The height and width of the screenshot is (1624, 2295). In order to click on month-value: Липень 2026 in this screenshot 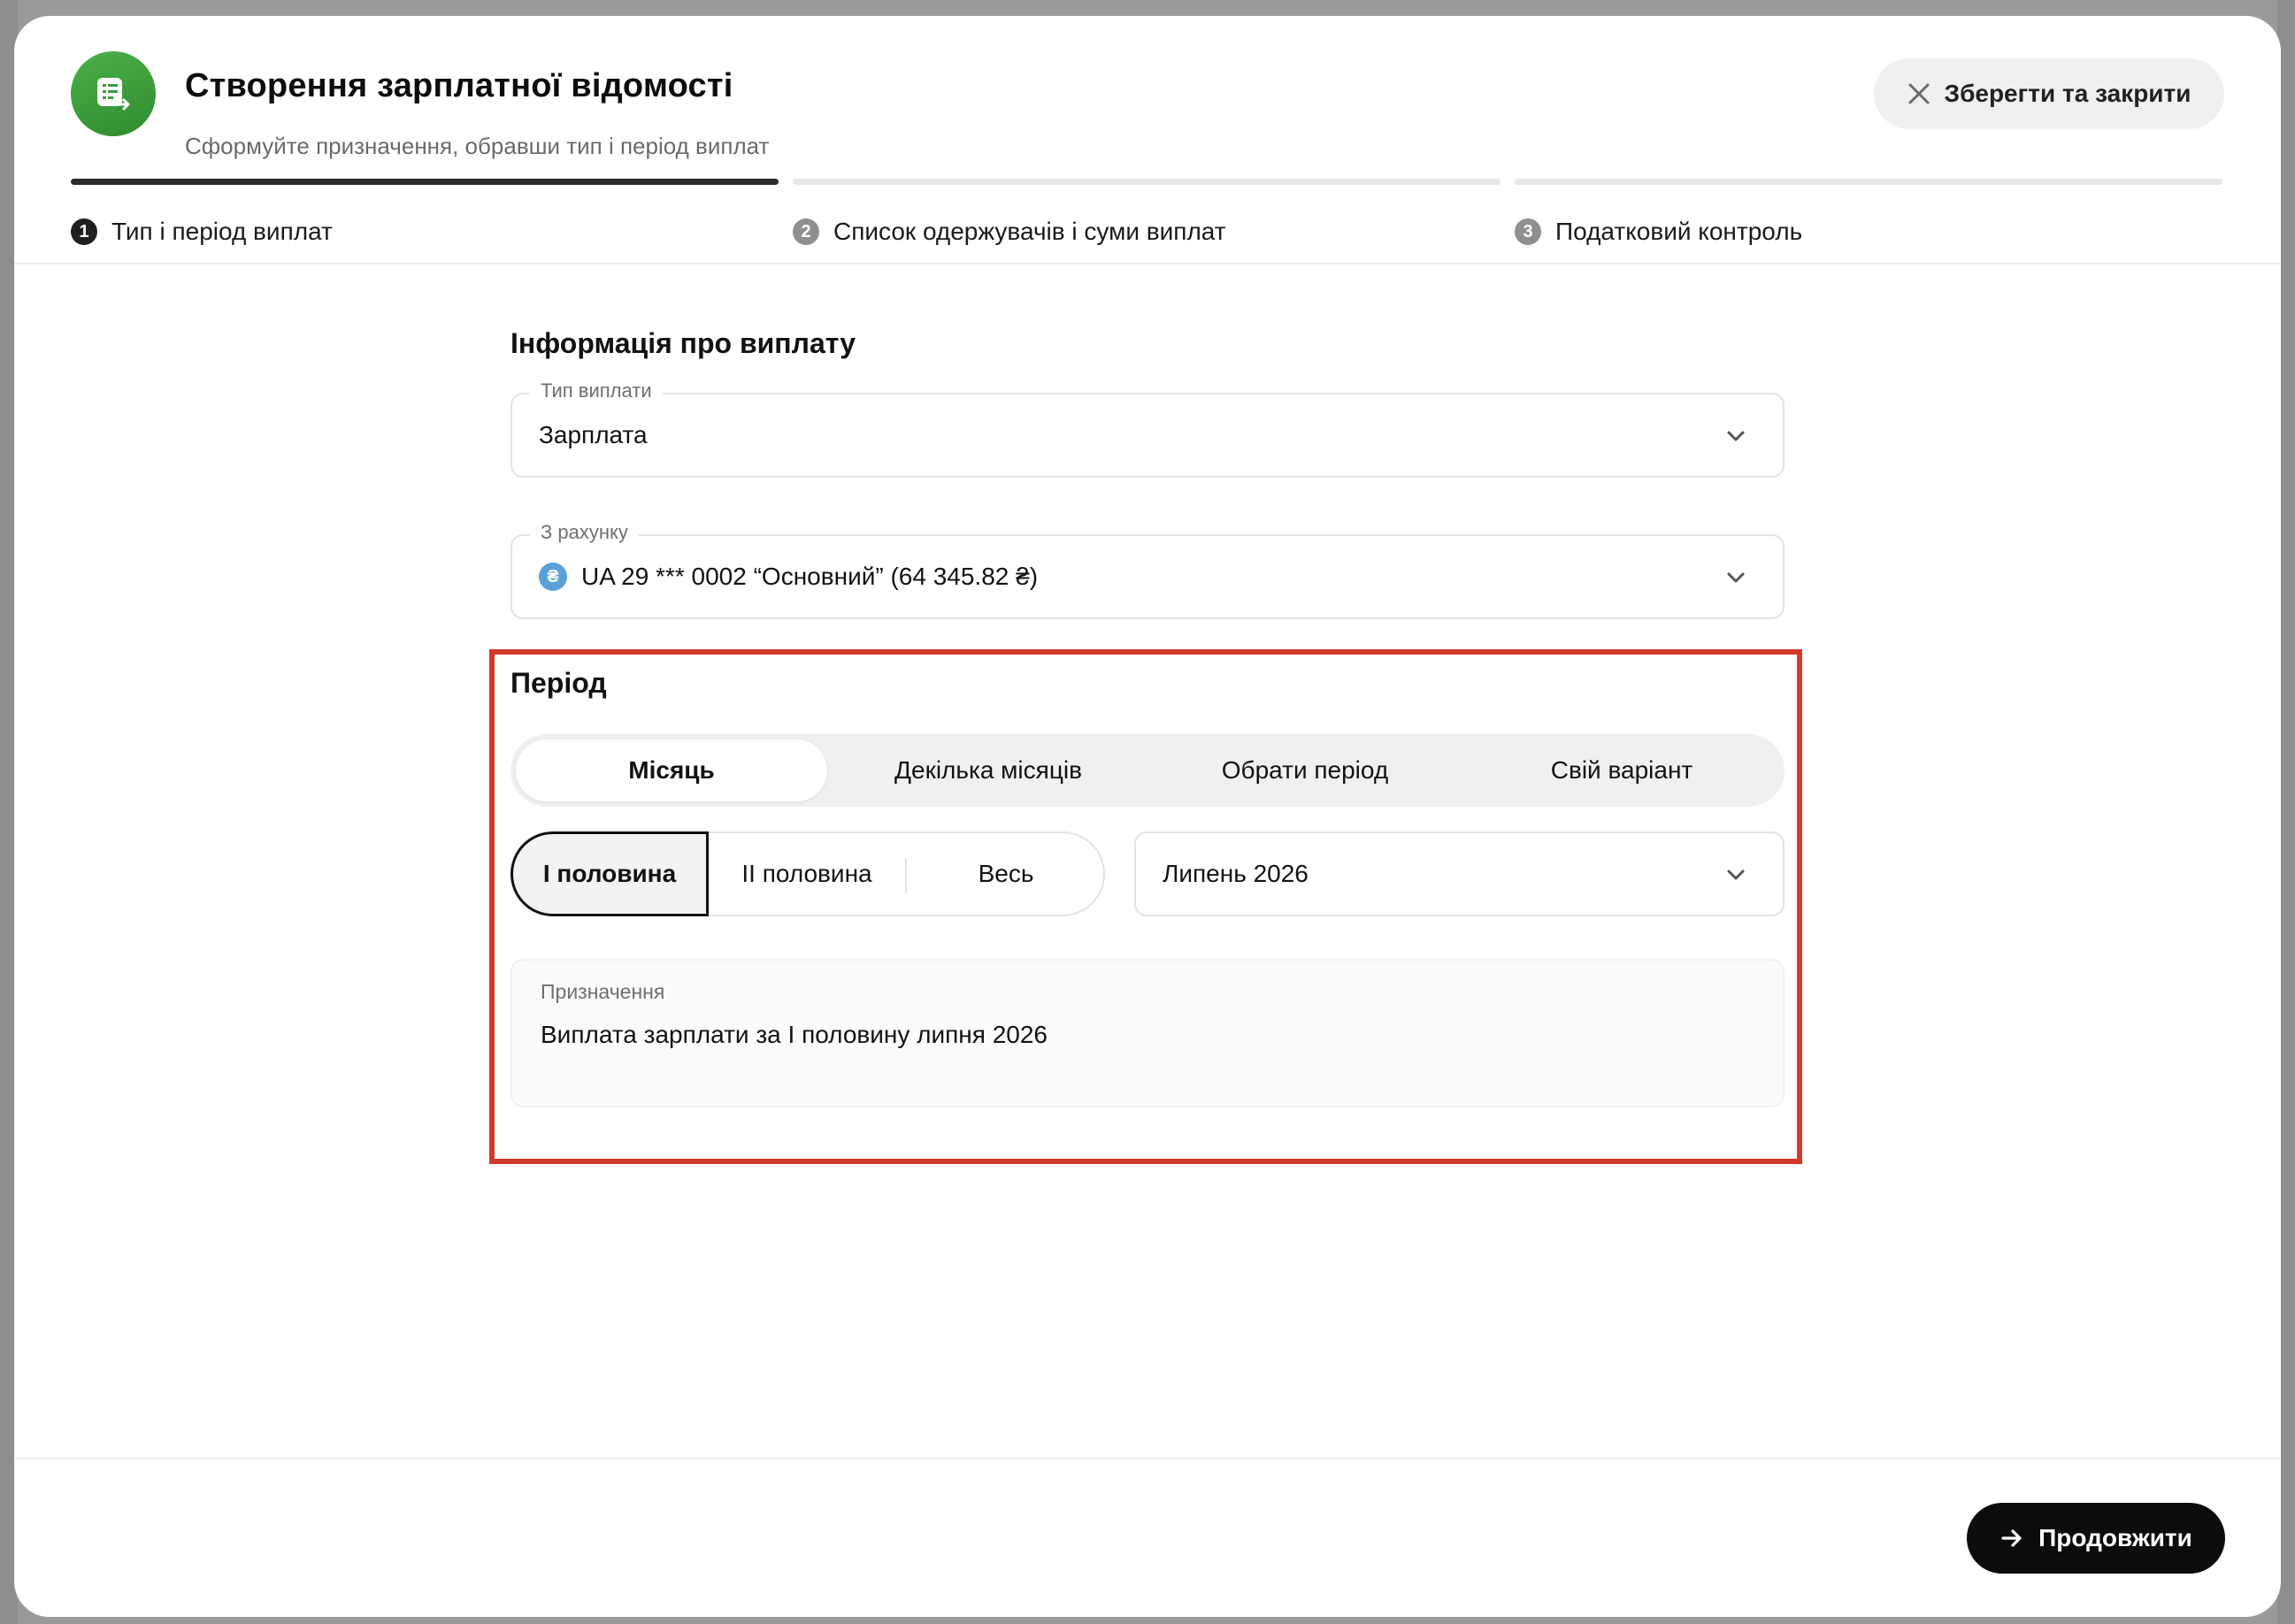, I will do `click(1236, 873)`.